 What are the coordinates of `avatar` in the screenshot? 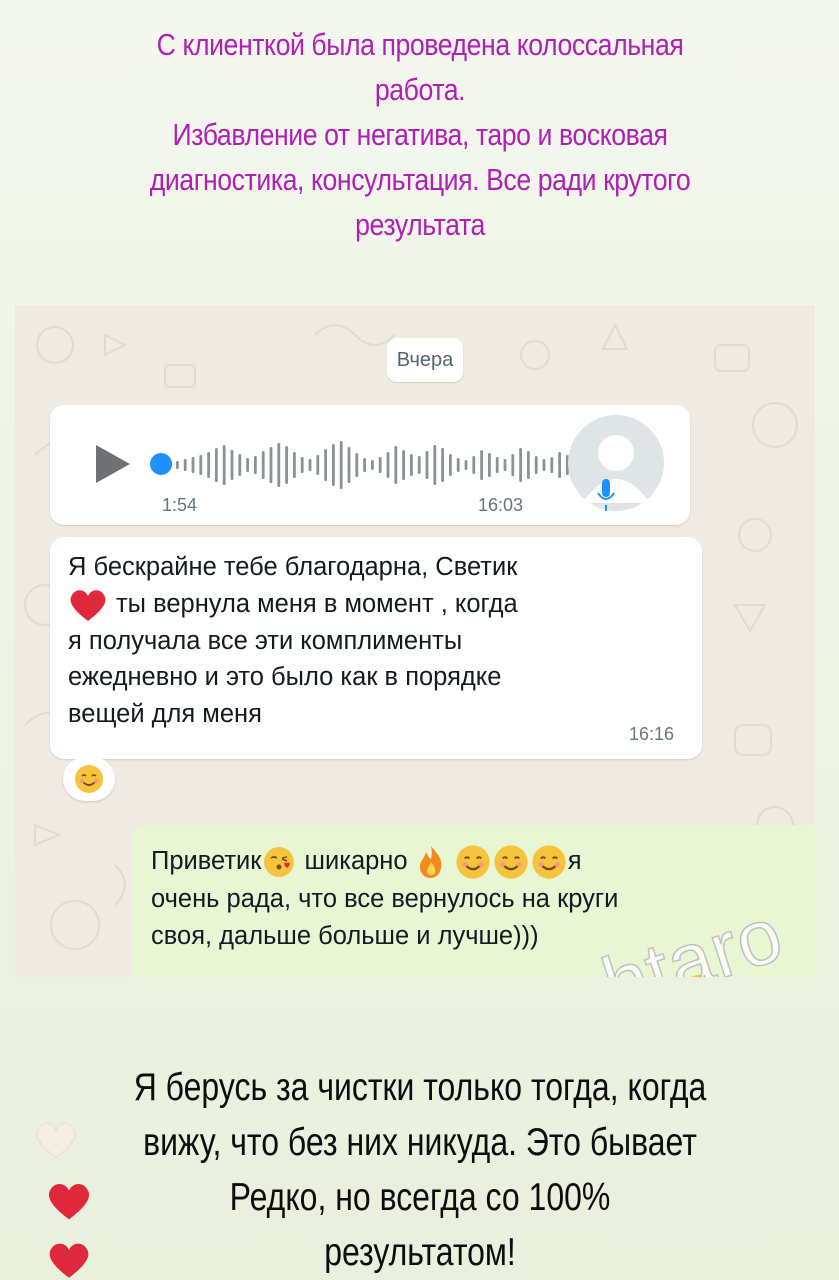 It's located at (616, 463).